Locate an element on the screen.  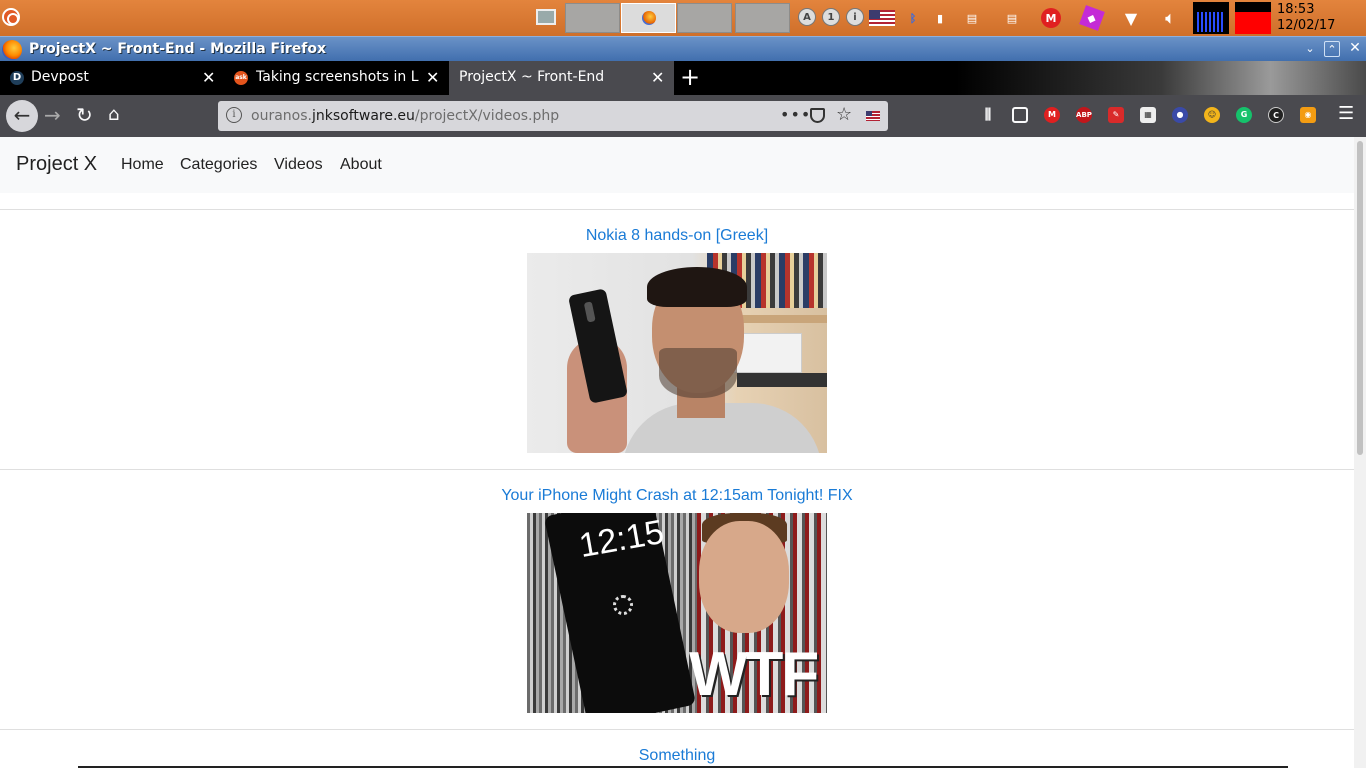
wifi-icon: ▼ is located at coordinates (1131, 18).